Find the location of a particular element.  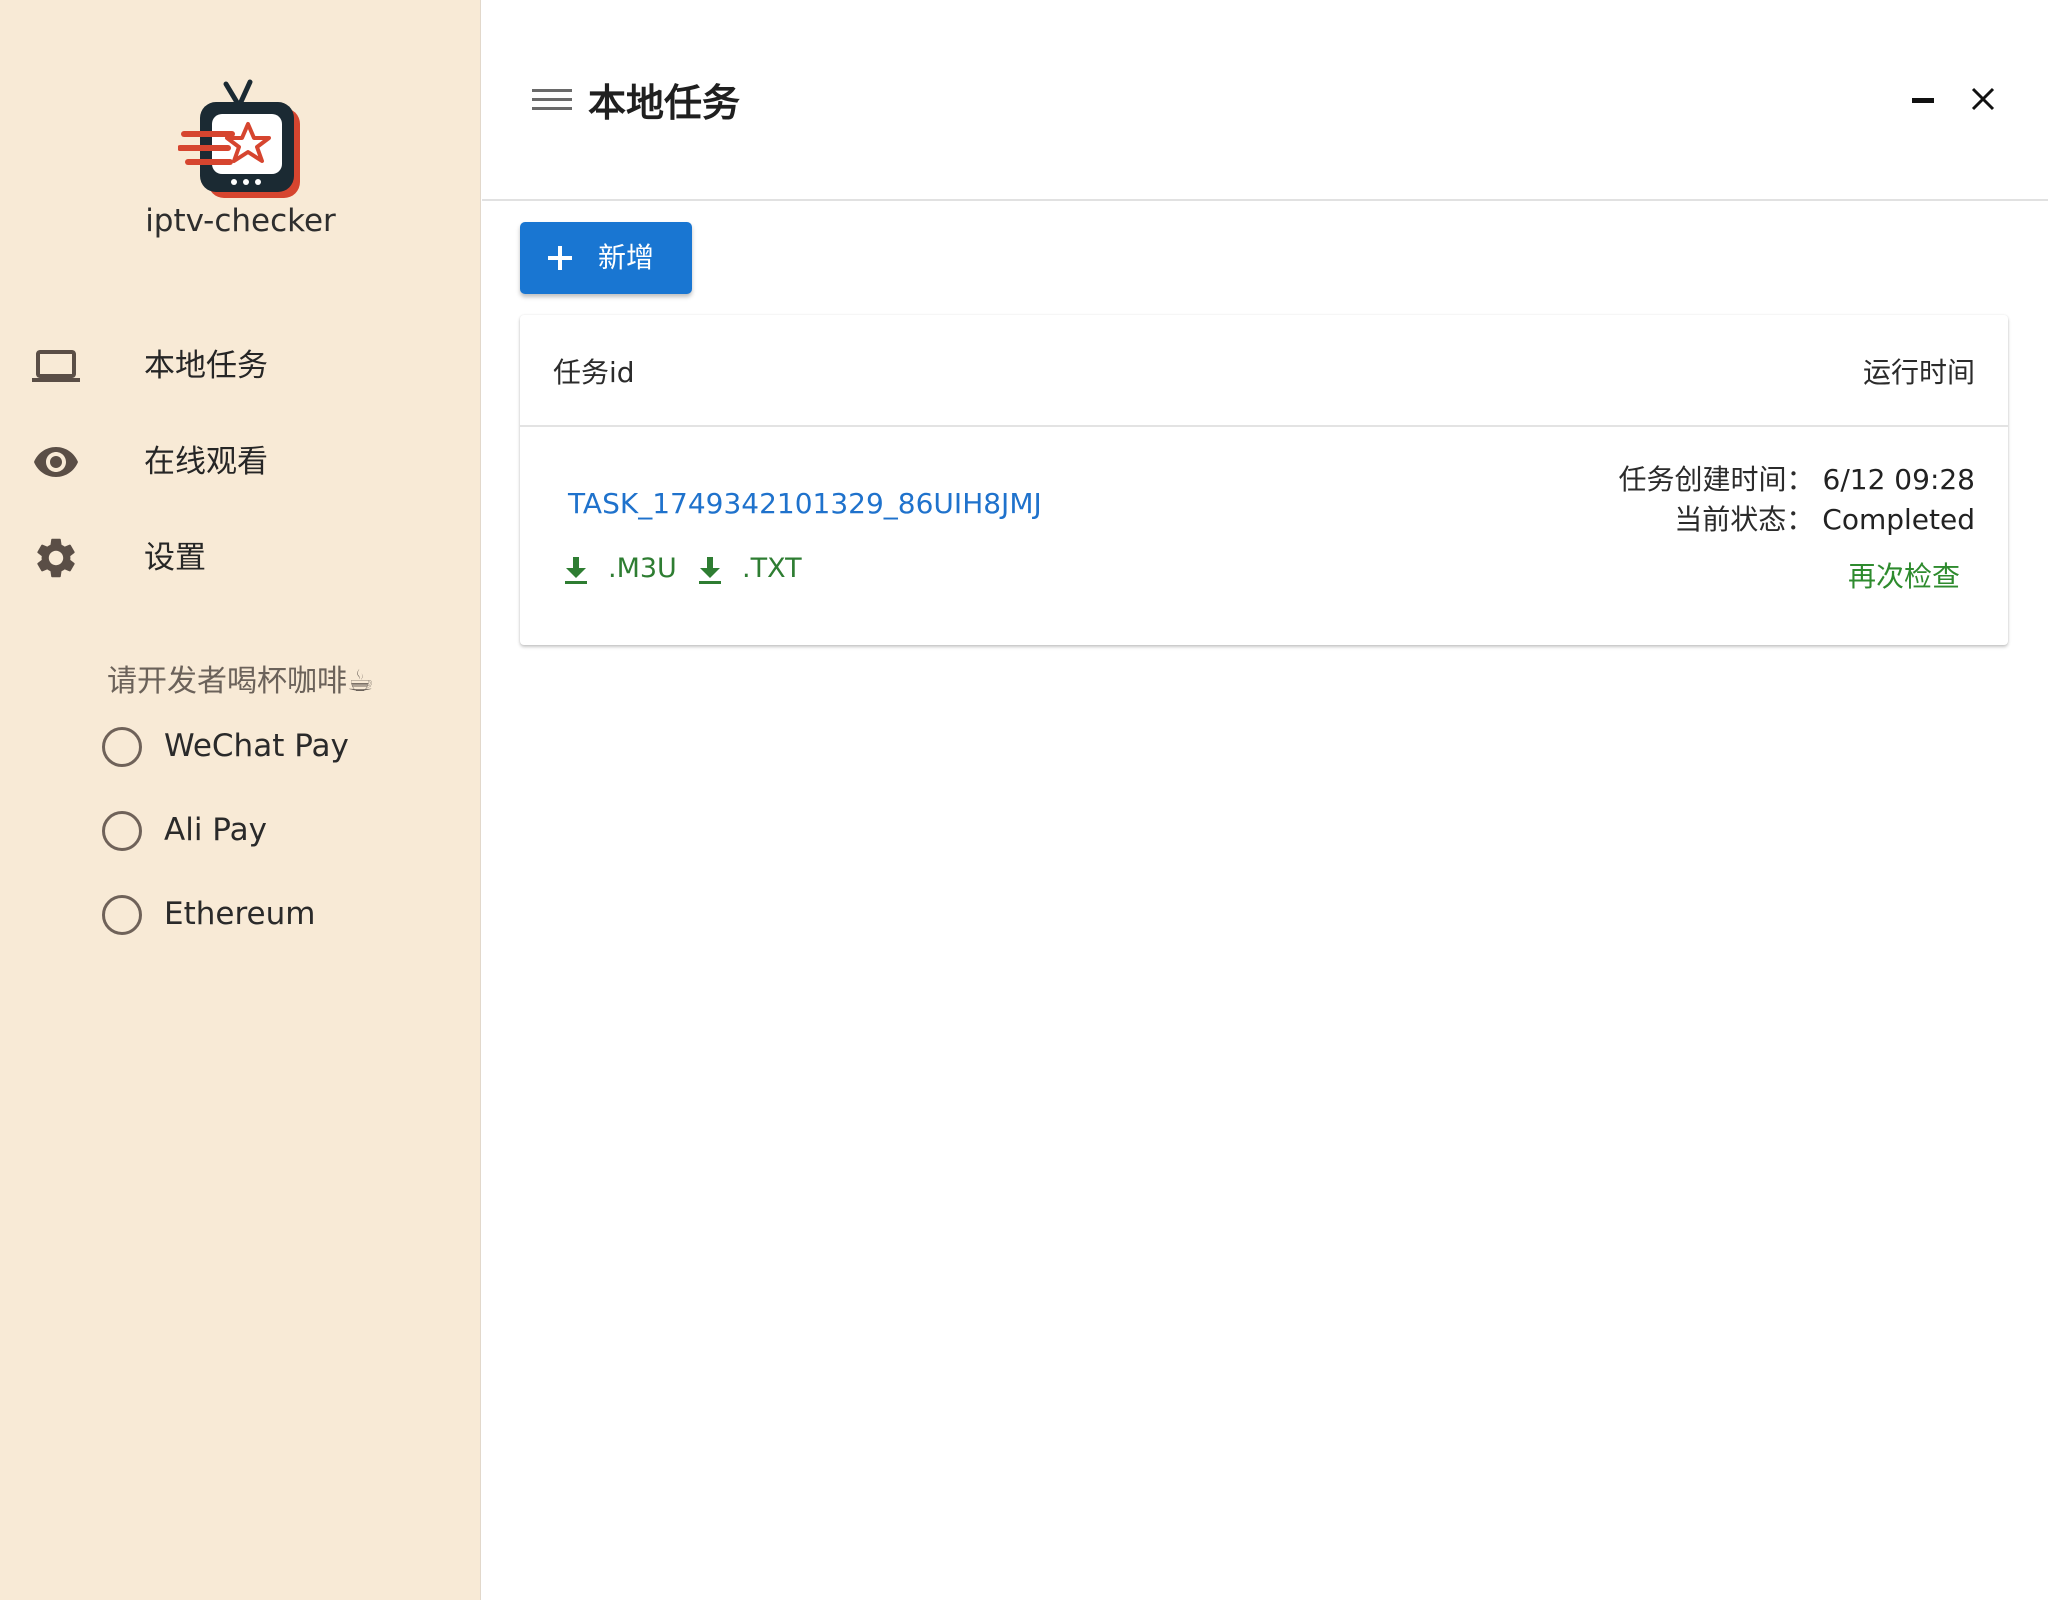

radio-wechat-pay: WeChat Pay is located at coordinates (265, 762).